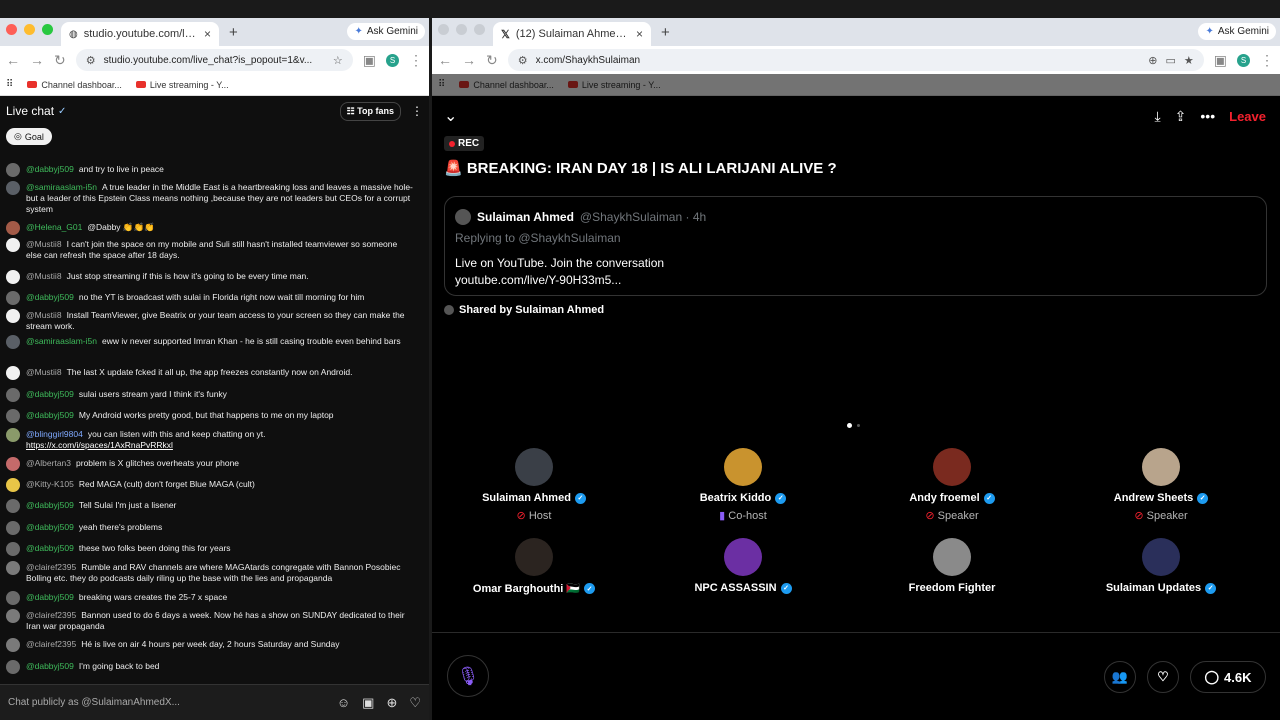 The image size is (1280, 720). What do you see at coordinates (91, 60) in the screenshot?
I see `site-info-icon: ⚙` at bounding box center [91, 60].